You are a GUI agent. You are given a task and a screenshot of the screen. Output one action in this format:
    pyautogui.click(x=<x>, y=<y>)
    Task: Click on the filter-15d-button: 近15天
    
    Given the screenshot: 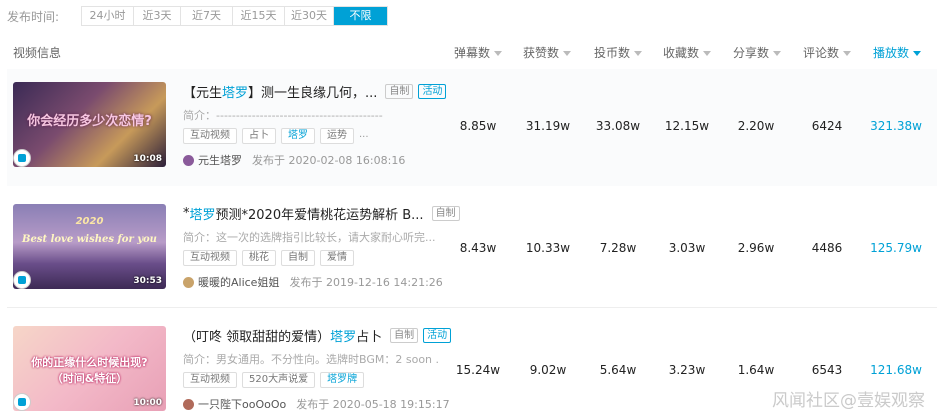 What is the action you would take?
    pyautogui.click(x=259, y=16)
    